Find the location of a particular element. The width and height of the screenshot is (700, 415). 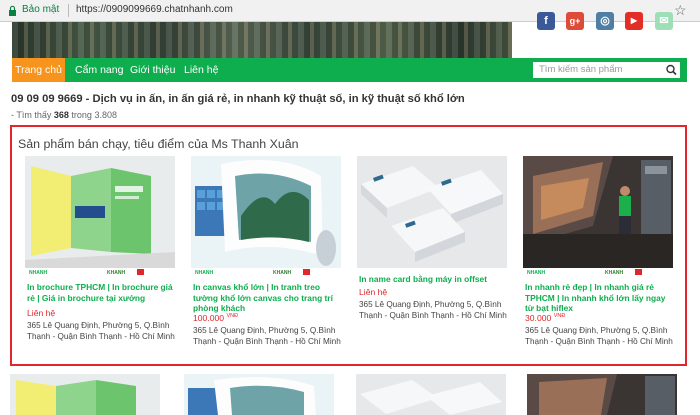

product-price: 30.000 VNĐ is located at coordinates (545, 318).